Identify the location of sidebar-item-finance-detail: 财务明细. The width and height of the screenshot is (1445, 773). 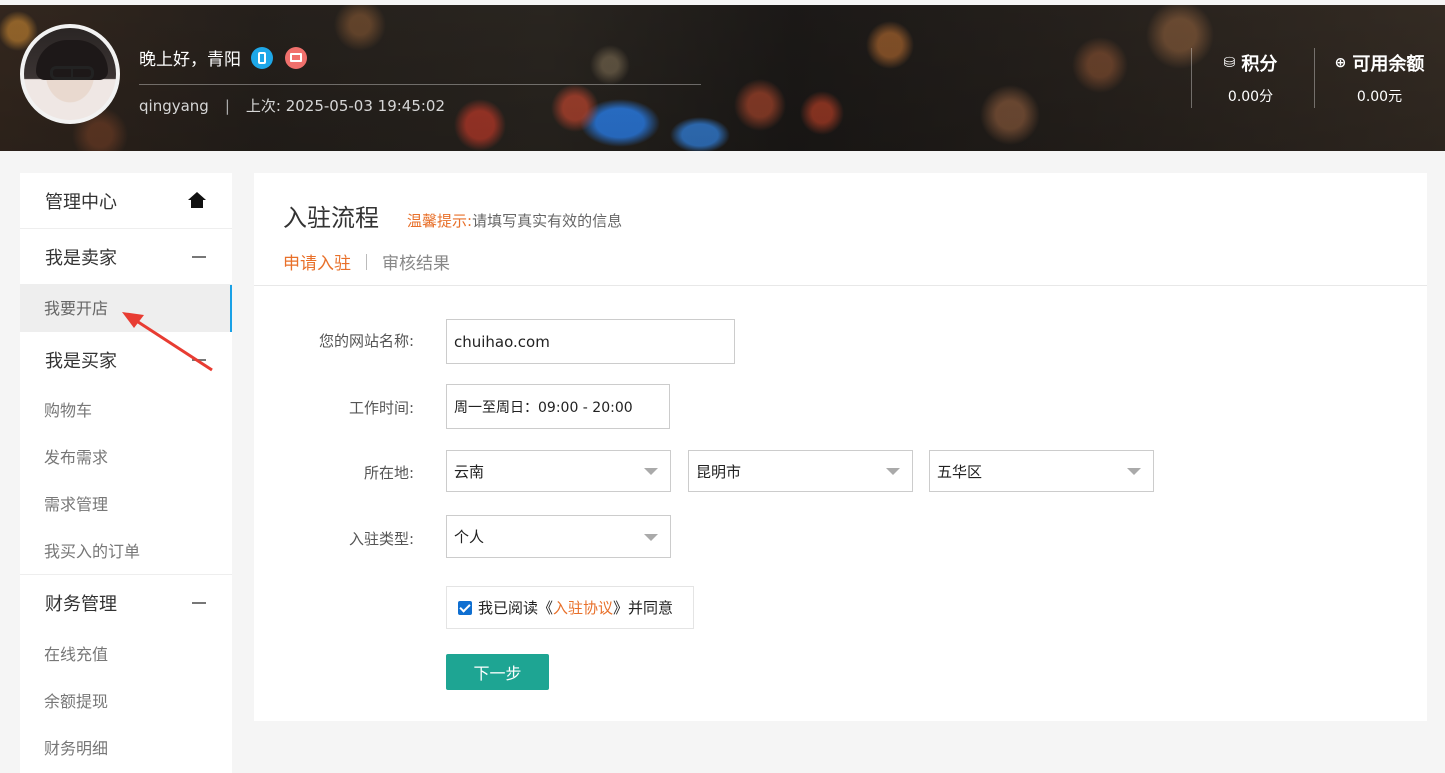
(126, 748).